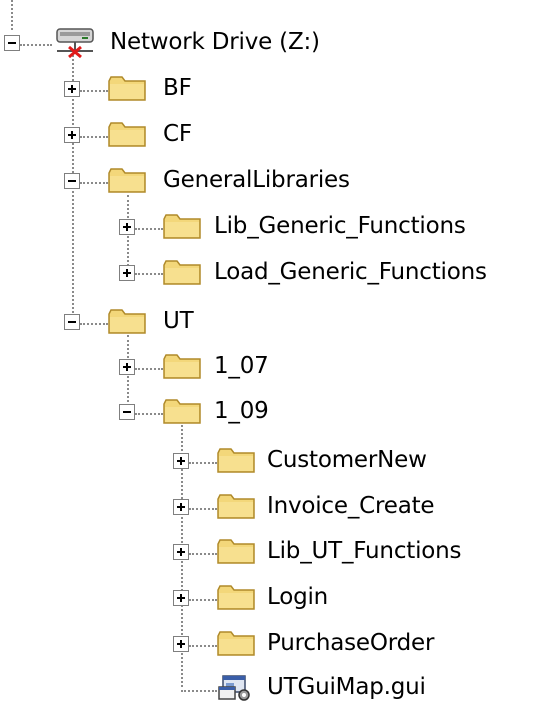 This screenshot has width=537, height=710. What do you see at coordinates (200, 91) in the screenshot?
I see `tree-item-folder: BF` at bounding box center [200, 91].